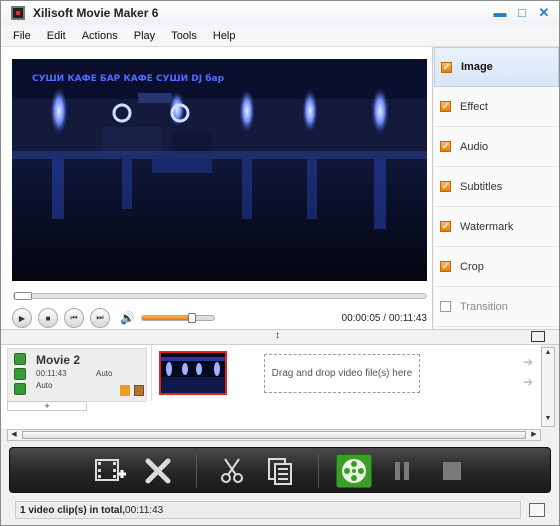  Describe the element at coordinates (445, 106) in the screenshot. I see `checkbox-effect: ✓` at that location.